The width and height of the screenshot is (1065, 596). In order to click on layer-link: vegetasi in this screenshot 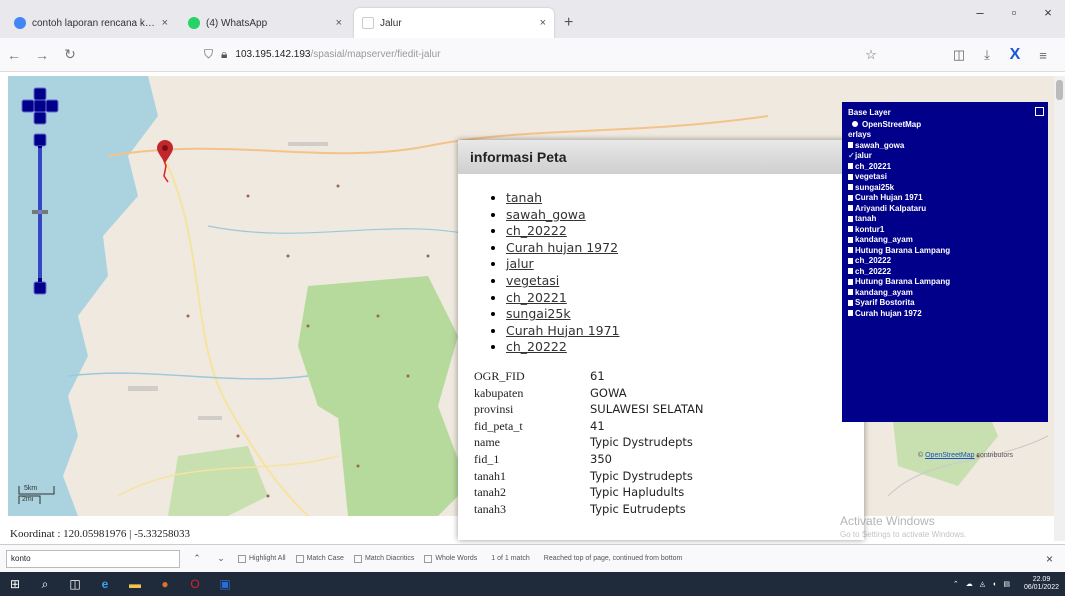, I will do `click(532, 280)`.